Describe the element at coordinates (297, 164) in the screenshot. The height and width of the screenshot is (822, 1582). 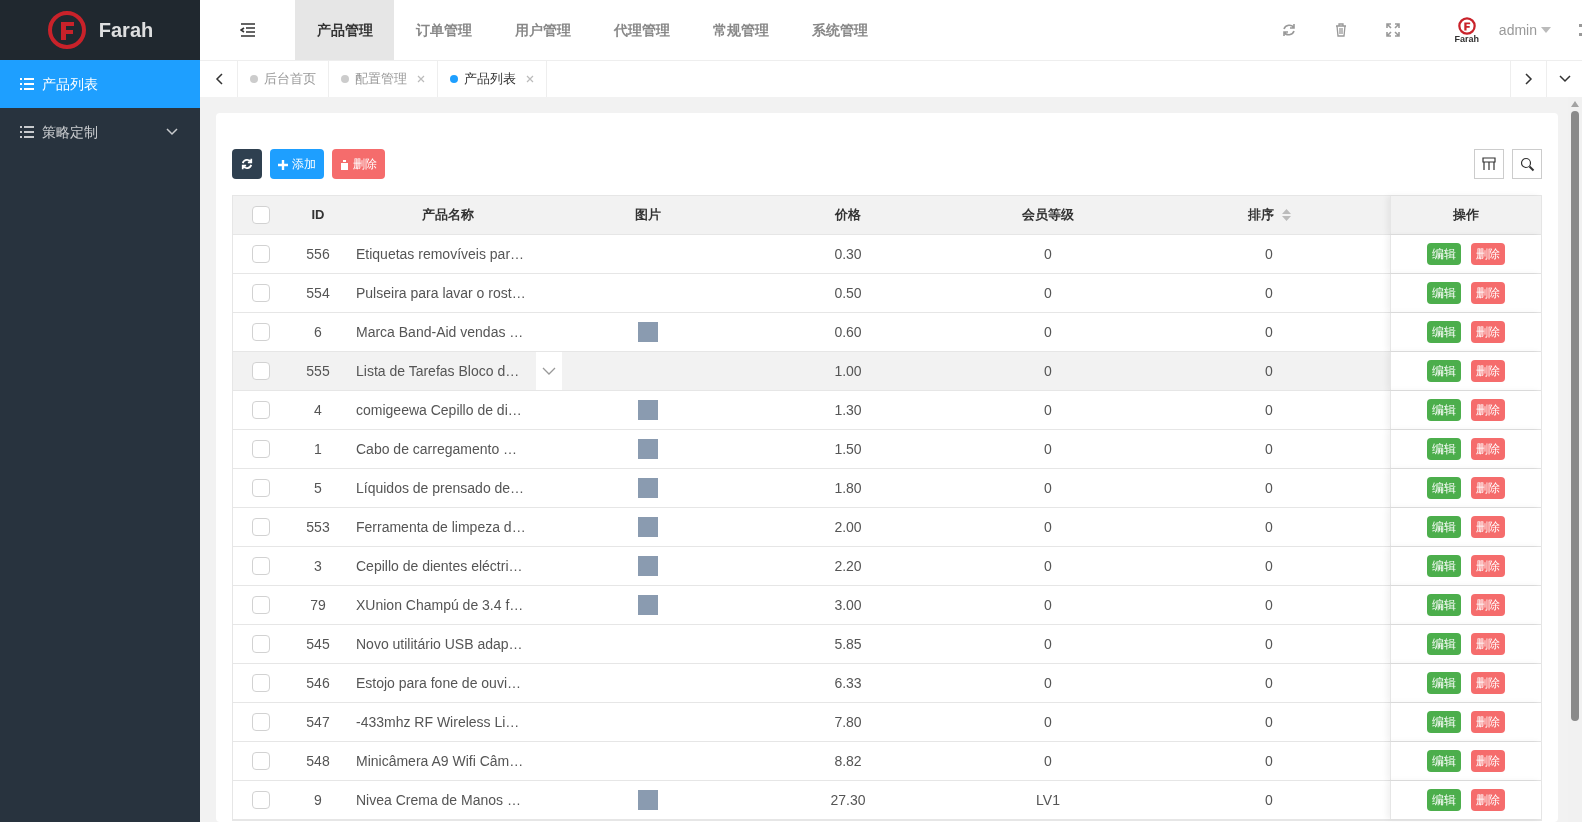
I see `add-button: 添加` at that location.